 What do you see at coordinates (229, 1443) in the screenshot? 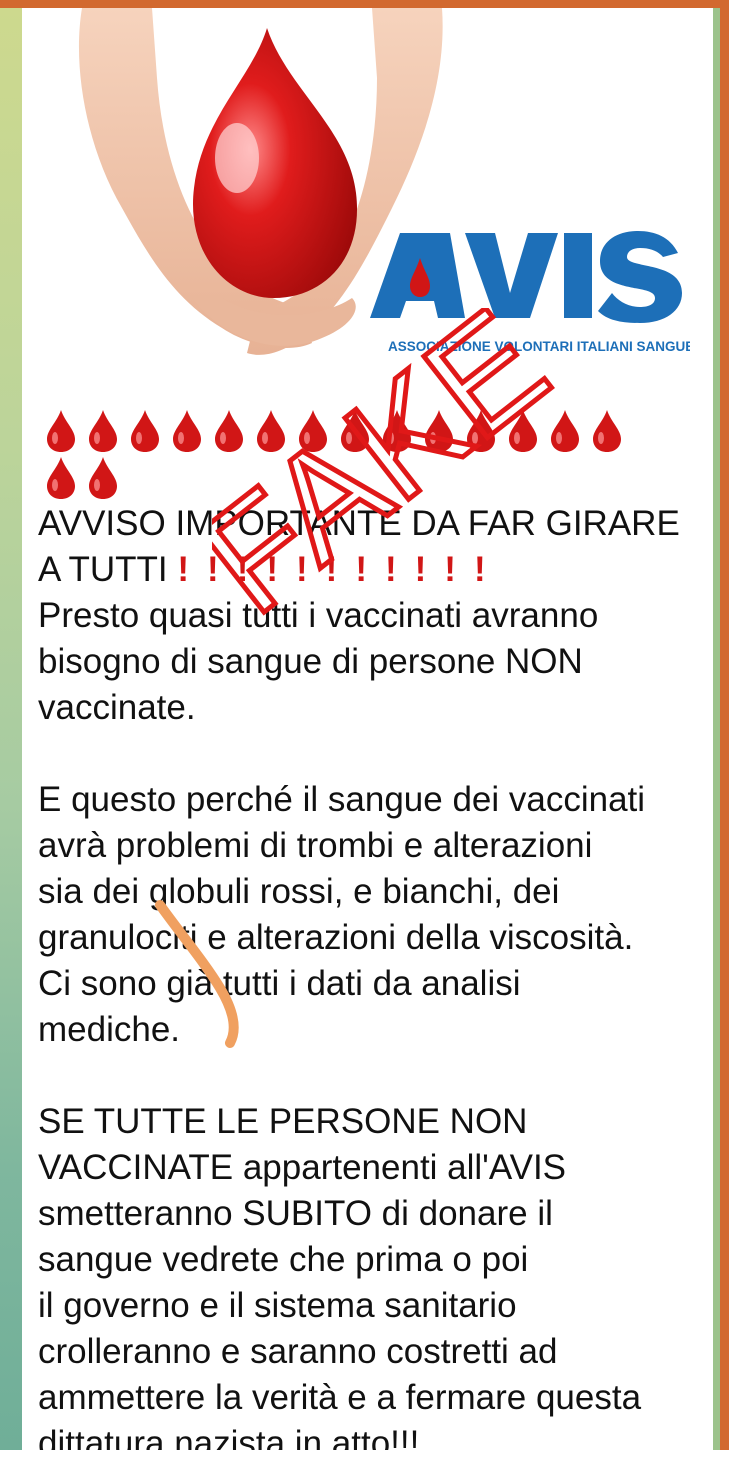
I see `text-line: dittatura nazista in atto!!!` at bounding box center [229, 1443].